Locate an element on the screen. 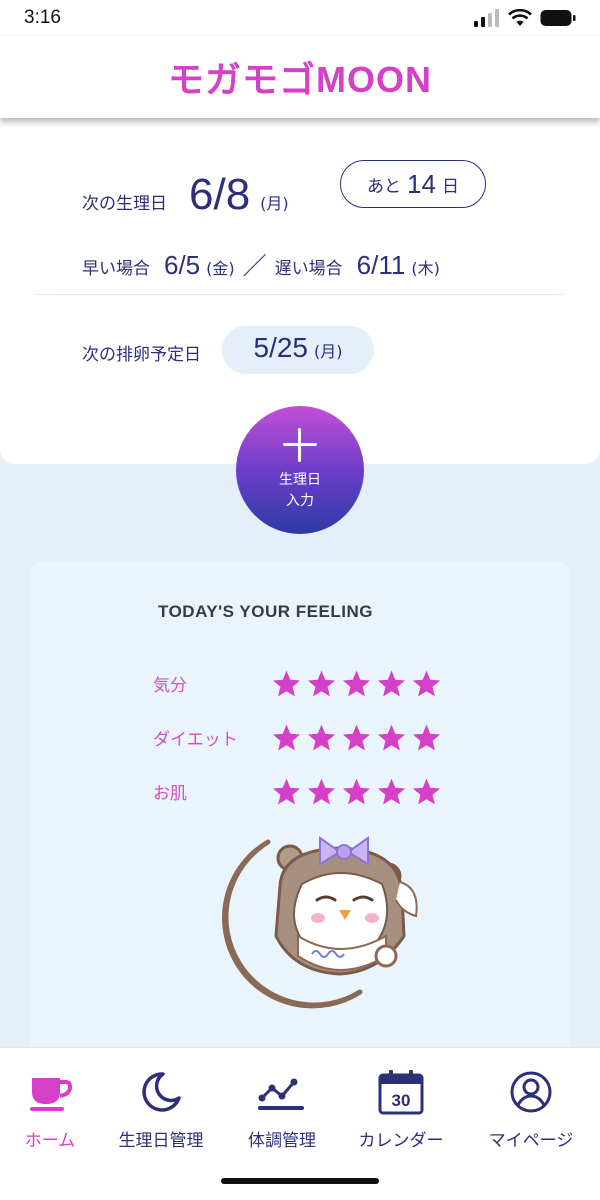 The height and width of the screenshot is (1200, 600). feeling-row-skin: お肌 is located at coordinates (297, 791).